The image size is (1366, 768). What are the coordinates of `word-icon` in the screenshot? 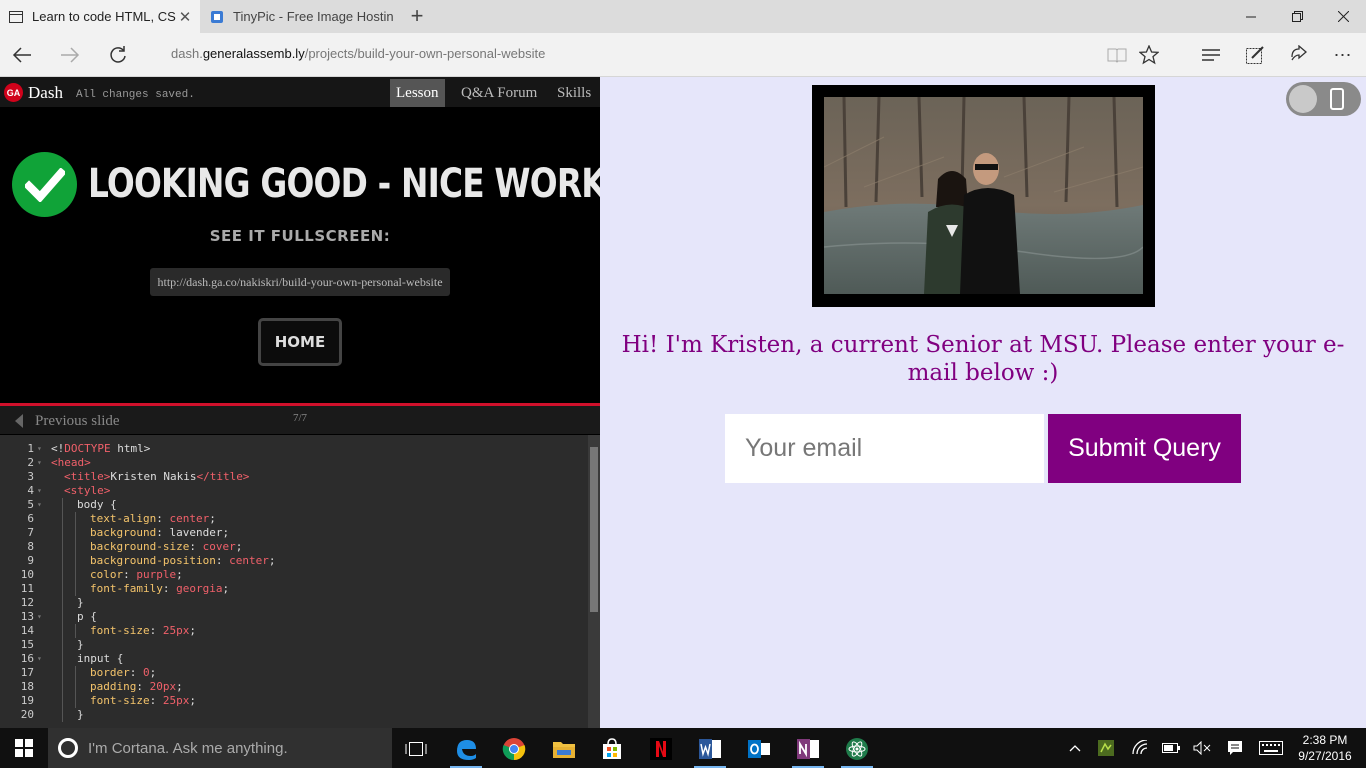 It's located at (710, 749).